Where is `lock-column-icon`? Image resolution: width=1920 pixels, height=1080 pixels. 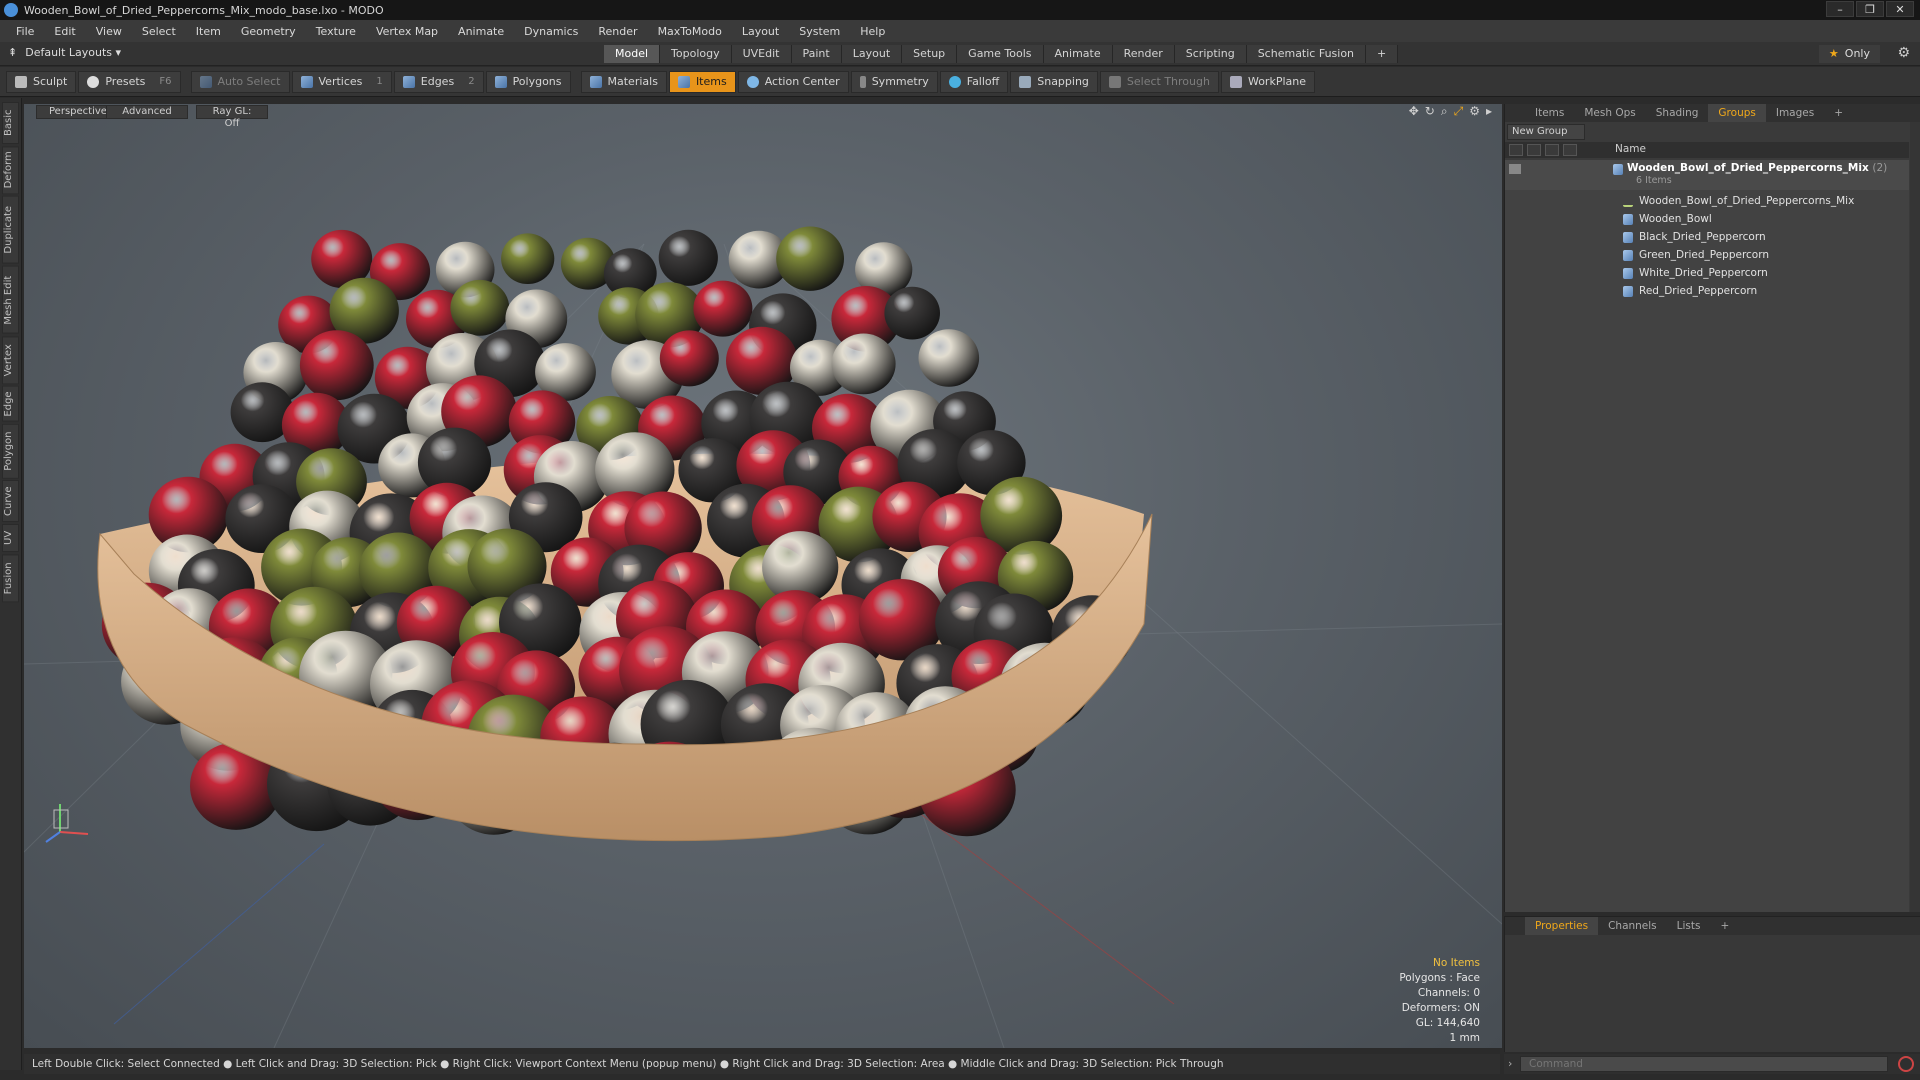 lock-column-icon is located at coordinates (1552, 150).